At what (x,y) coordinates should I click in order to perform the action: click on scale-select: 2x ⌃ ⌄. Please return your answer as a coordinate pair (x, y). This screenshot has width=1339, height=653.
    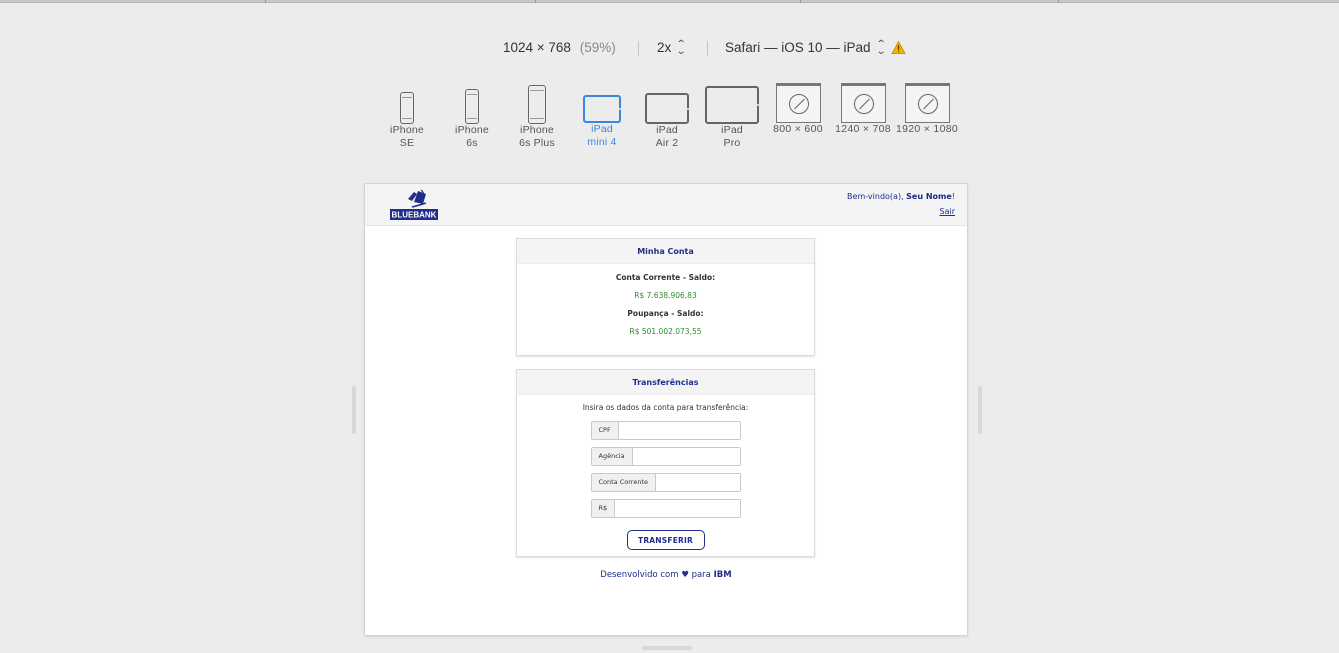
    Looking at the image, I should click on (672, 48).